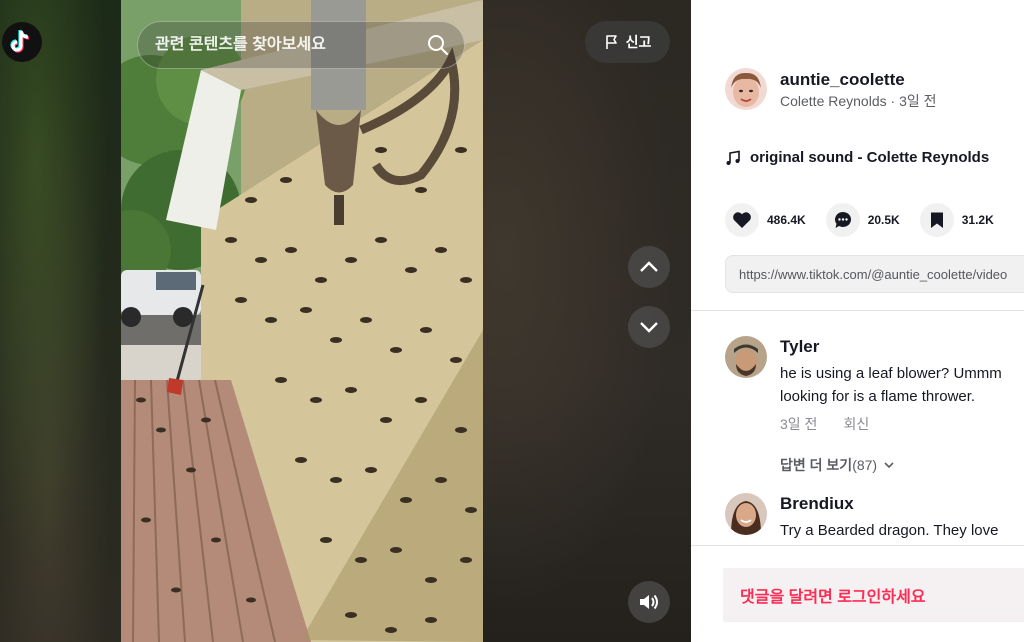 This screenshot has width=1024, height=642. I want to click on comment-time: 3일 전, so click(799, 424).